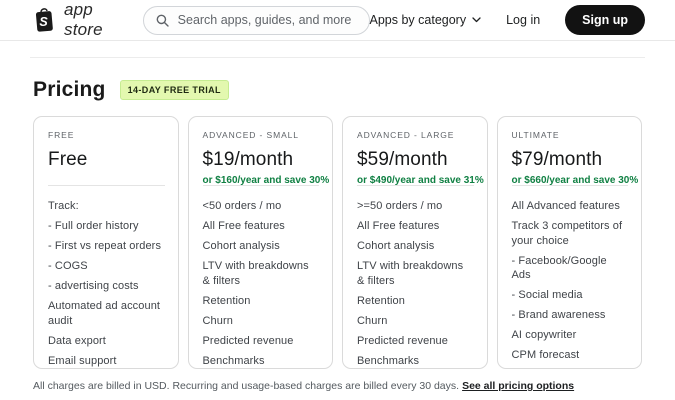 The height and width of the screenshot is (400, 675). Describe the element at coordinates (83, 19) in the screenshot. I see `logo-wordmark: app store` at that location.